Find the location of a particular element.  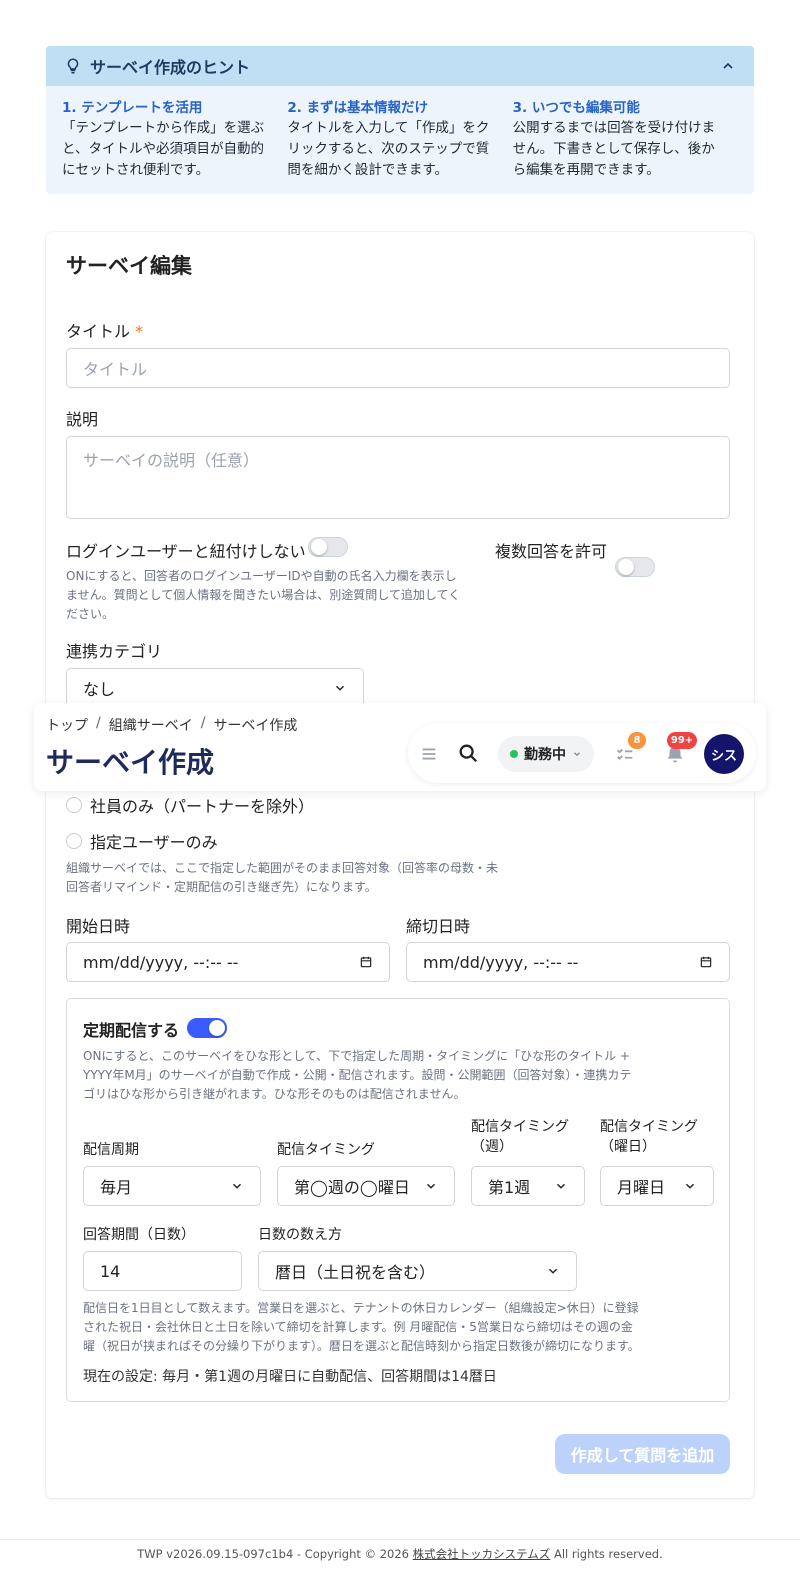

lightbulb-icon is located at coordinates (73, 66).